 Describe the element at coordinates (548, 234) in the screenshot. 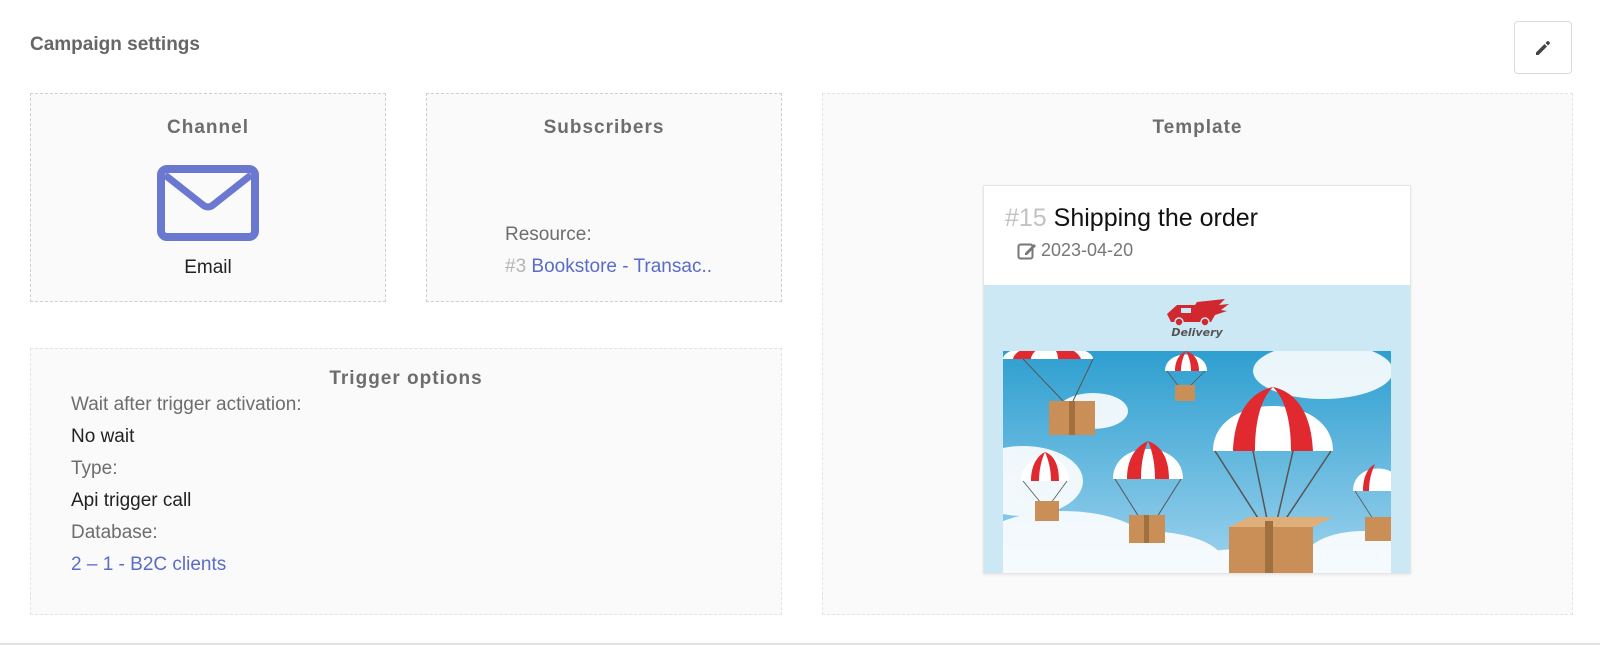

I see `resource-label: Resource:` at that location.